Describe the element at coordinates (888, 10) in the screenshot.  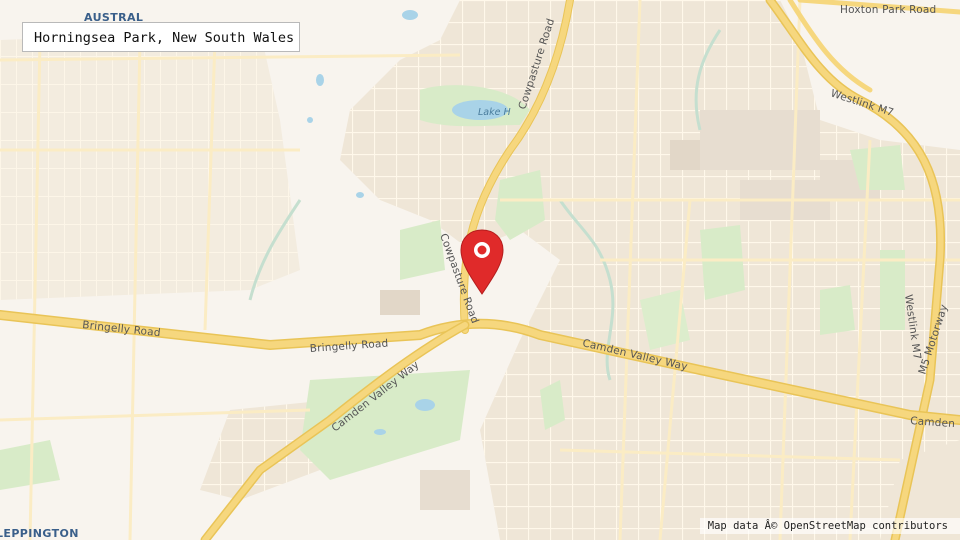
I see `hoxton-park-road-label: Hoxton Park Road` at that location.